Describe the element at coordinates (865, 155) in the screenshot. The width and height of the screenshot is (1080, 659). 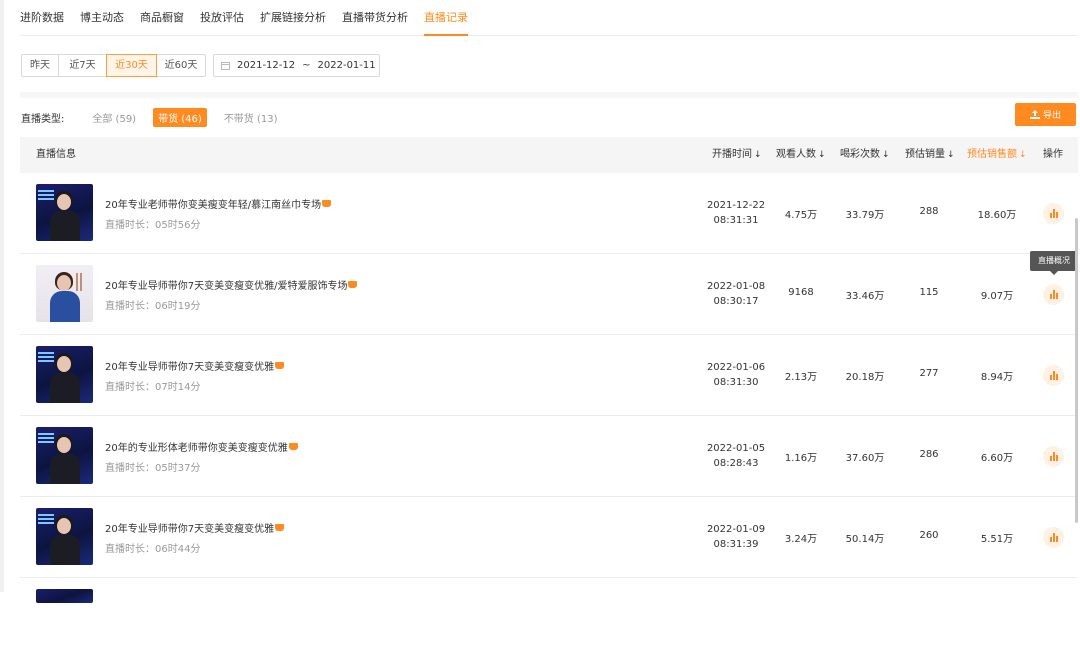
I see `header-cheers: 喝彩次数 ↓` at that location.